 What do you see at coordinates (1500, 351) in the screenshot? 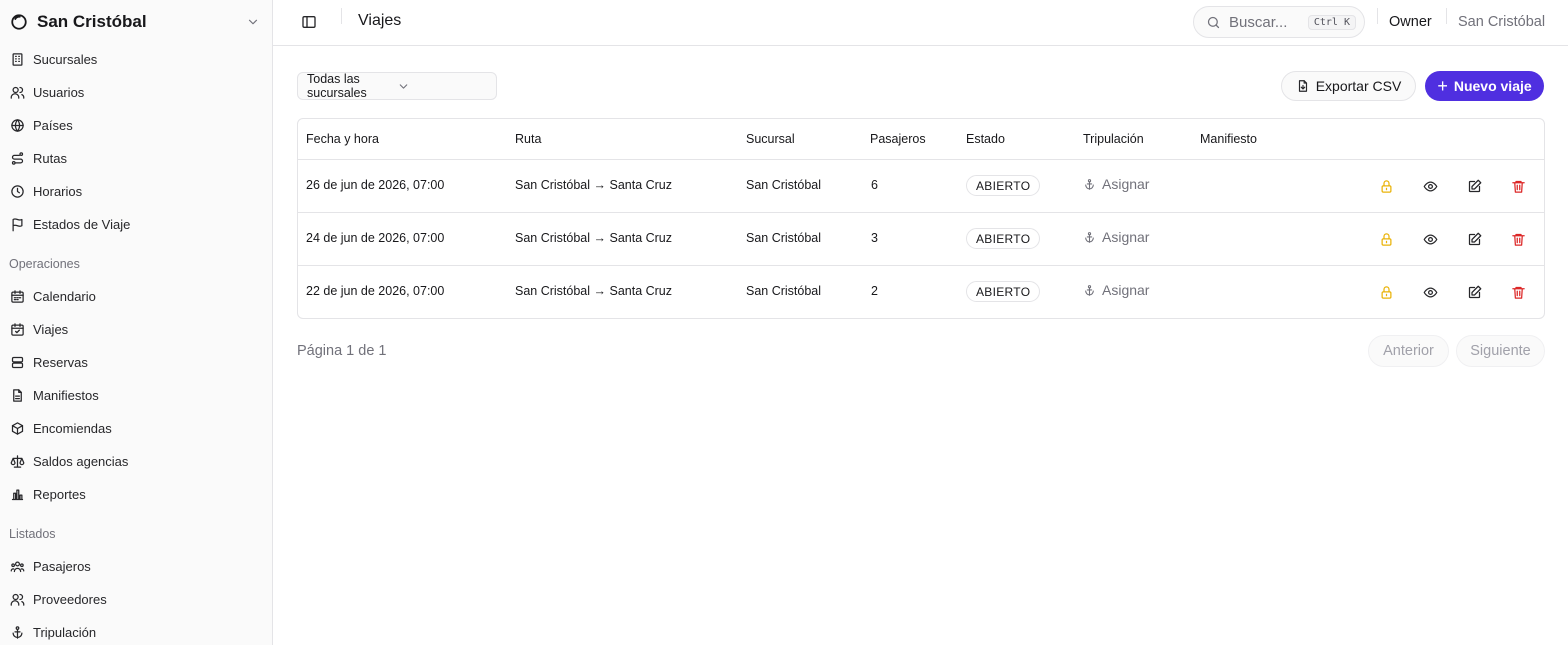
I see `next-page-button: Siguiente` at bounding box center [1500, 351].